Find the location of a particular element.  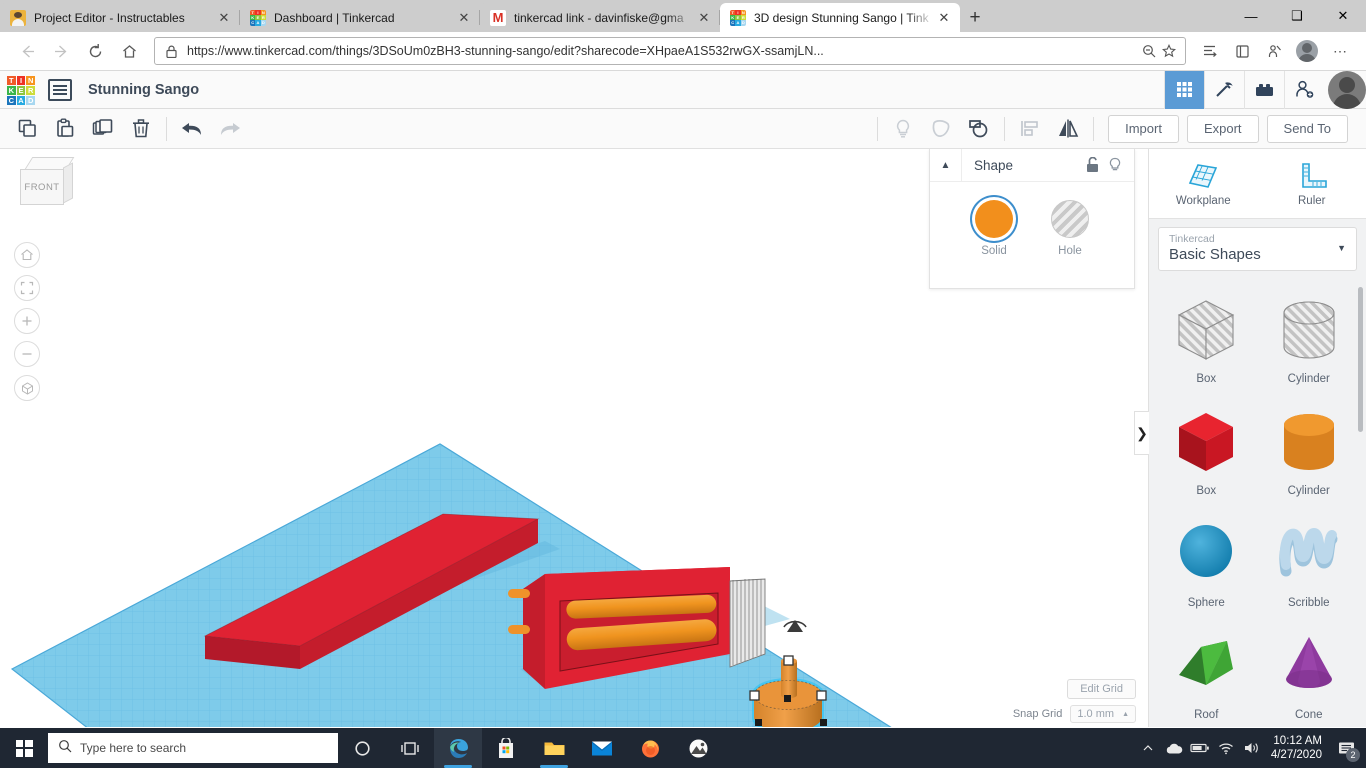

maximize-button: ❑ is located at coordinates (1297, 16).